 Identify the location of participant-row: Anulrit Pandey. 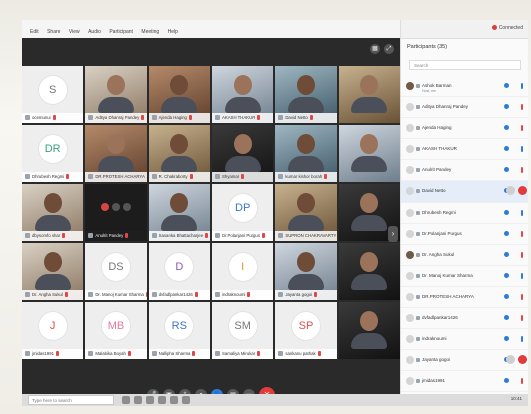
(464, 171).